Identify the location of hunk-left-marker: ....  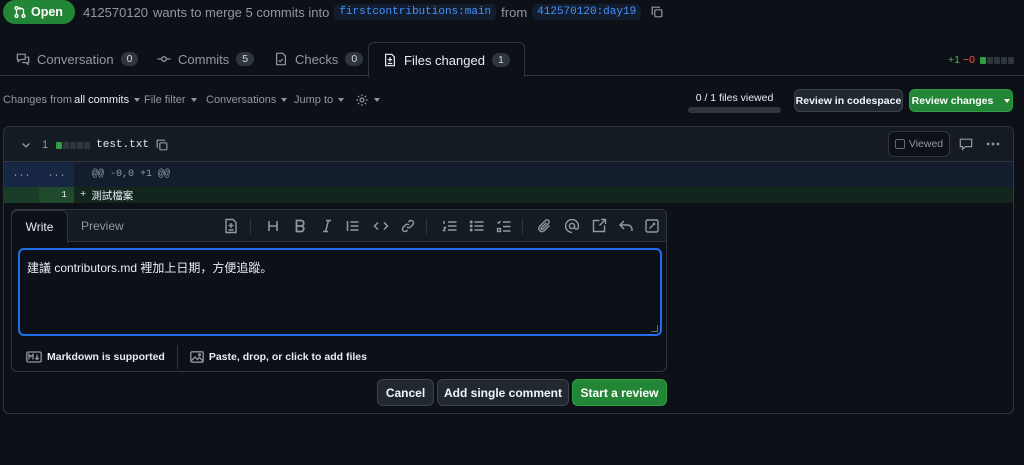
(21, 174).